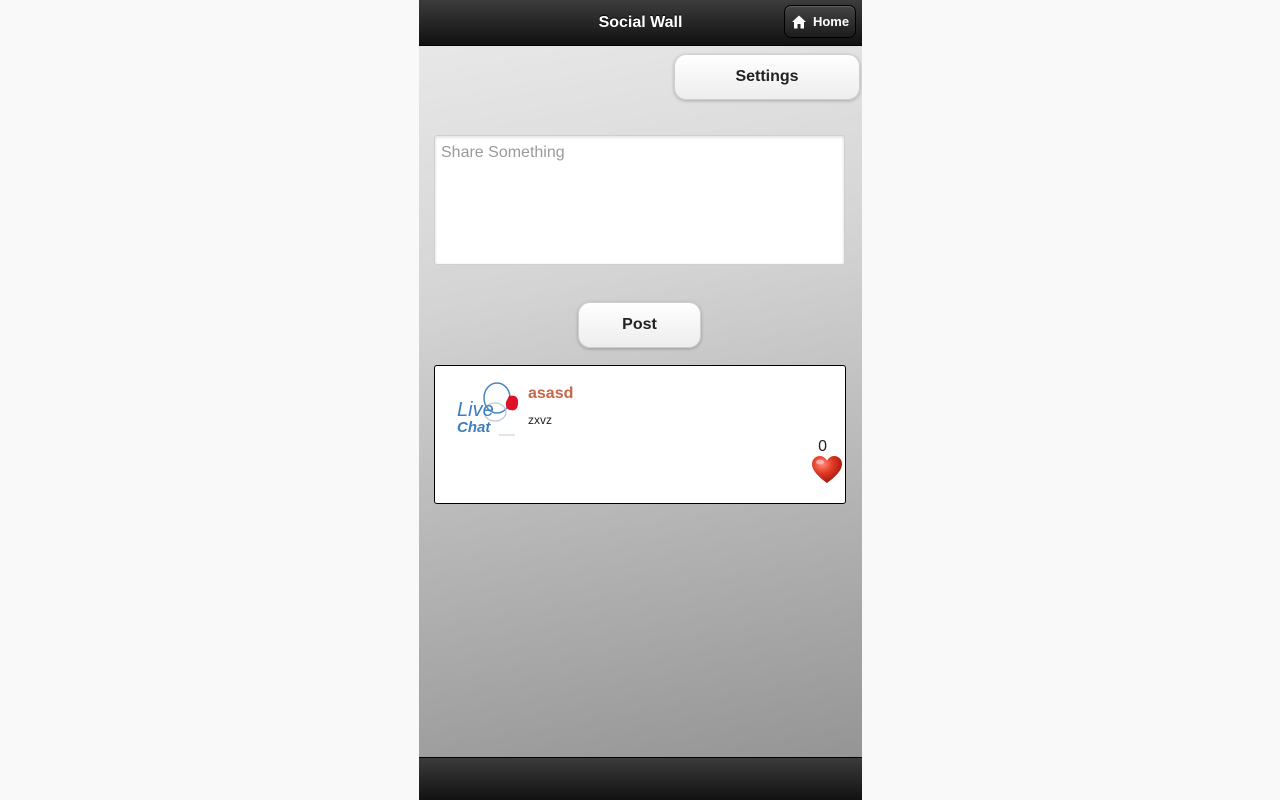  What do you see at coordinates (798, 21) in the screenshot?
I see `home-icon` at bounding box center [798, 21].